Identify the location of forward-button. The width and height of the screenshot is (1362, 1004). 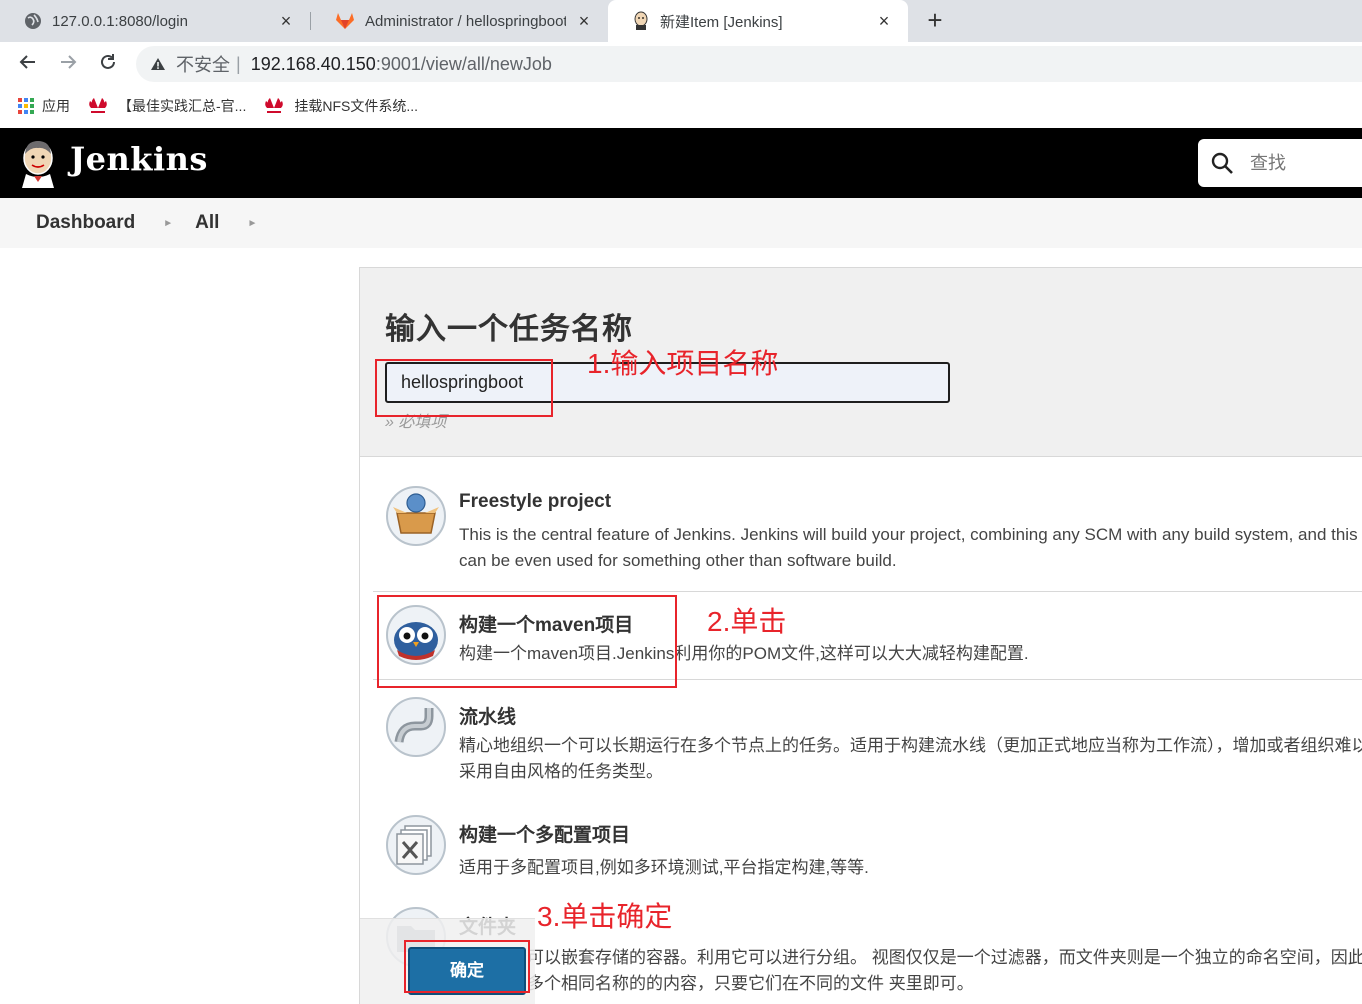
(68, 64).